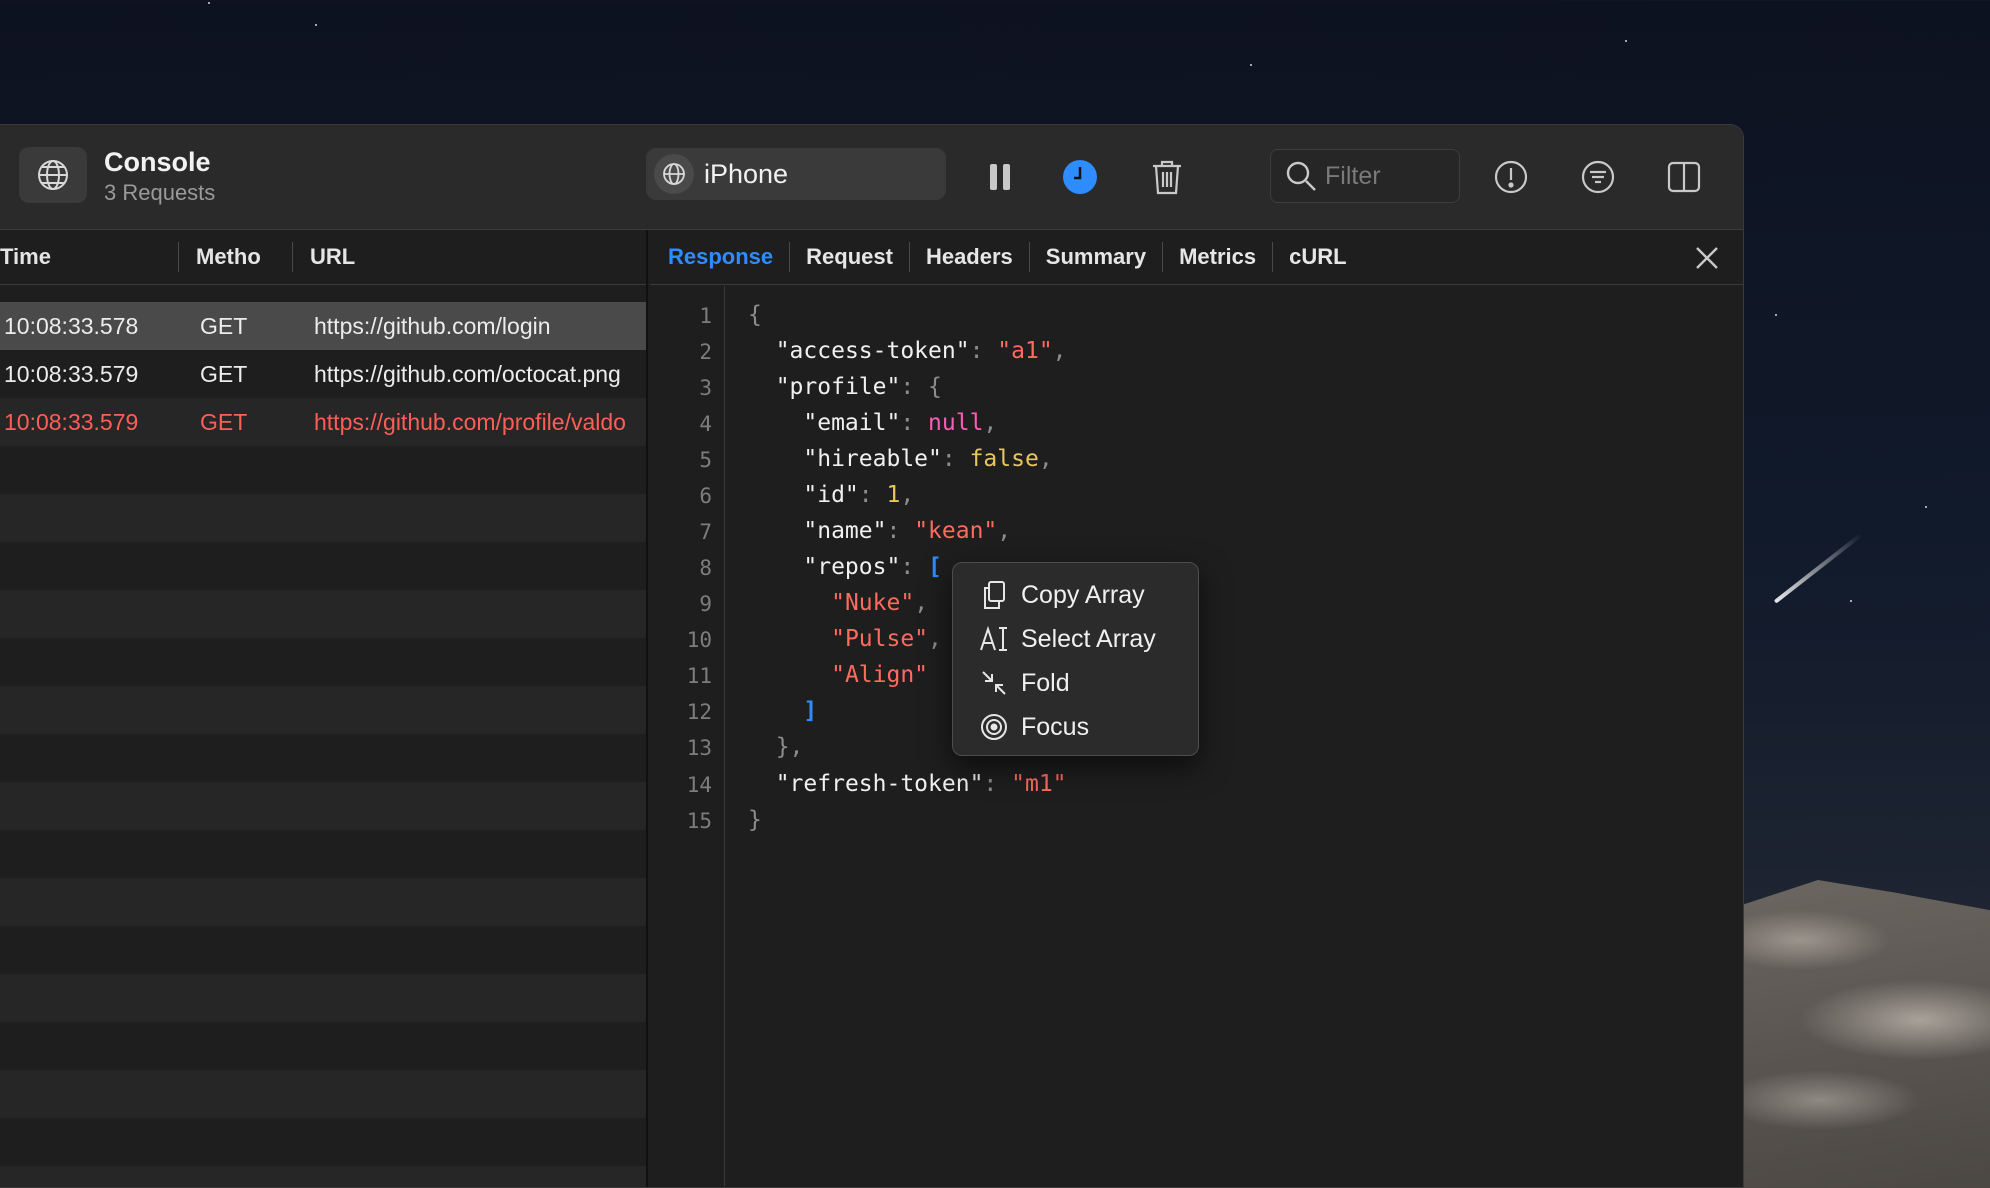 This screenshot has height=1188, width=1990. Describe the element at coordinates (332, 257) in the screenshot. I see `column-url: URL` at that location.